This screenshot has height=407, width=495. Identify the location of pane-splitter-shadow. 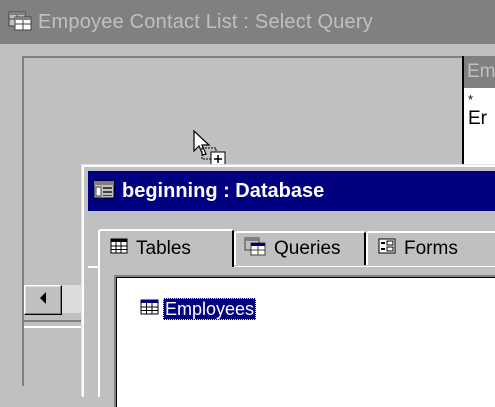
(54, 321).